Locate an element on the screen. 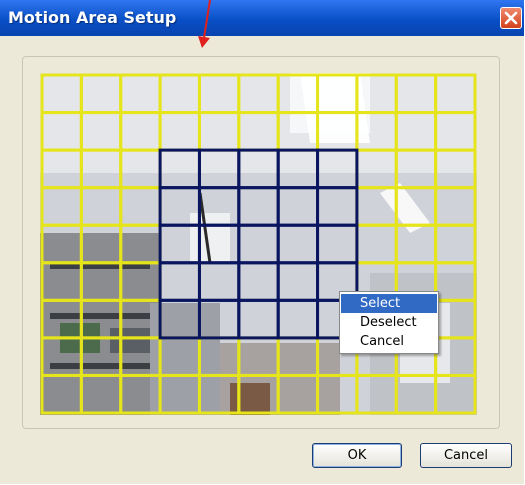 The image size is (525, 485). menu-item-cancel: Cancel is located at coordinates (389, 341).